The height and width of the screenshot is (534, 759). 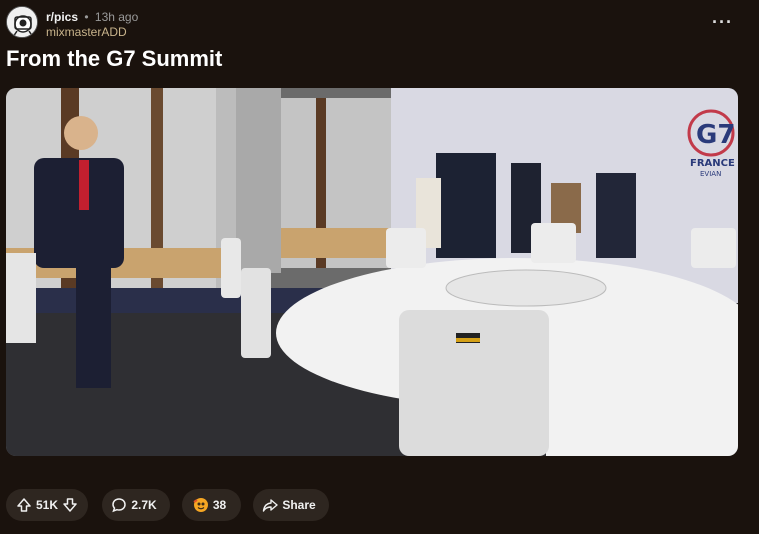 What do you see at coordinates (299, 505) in the screenshot?
I see `share-label: Share` at bounding box center [299, 505].